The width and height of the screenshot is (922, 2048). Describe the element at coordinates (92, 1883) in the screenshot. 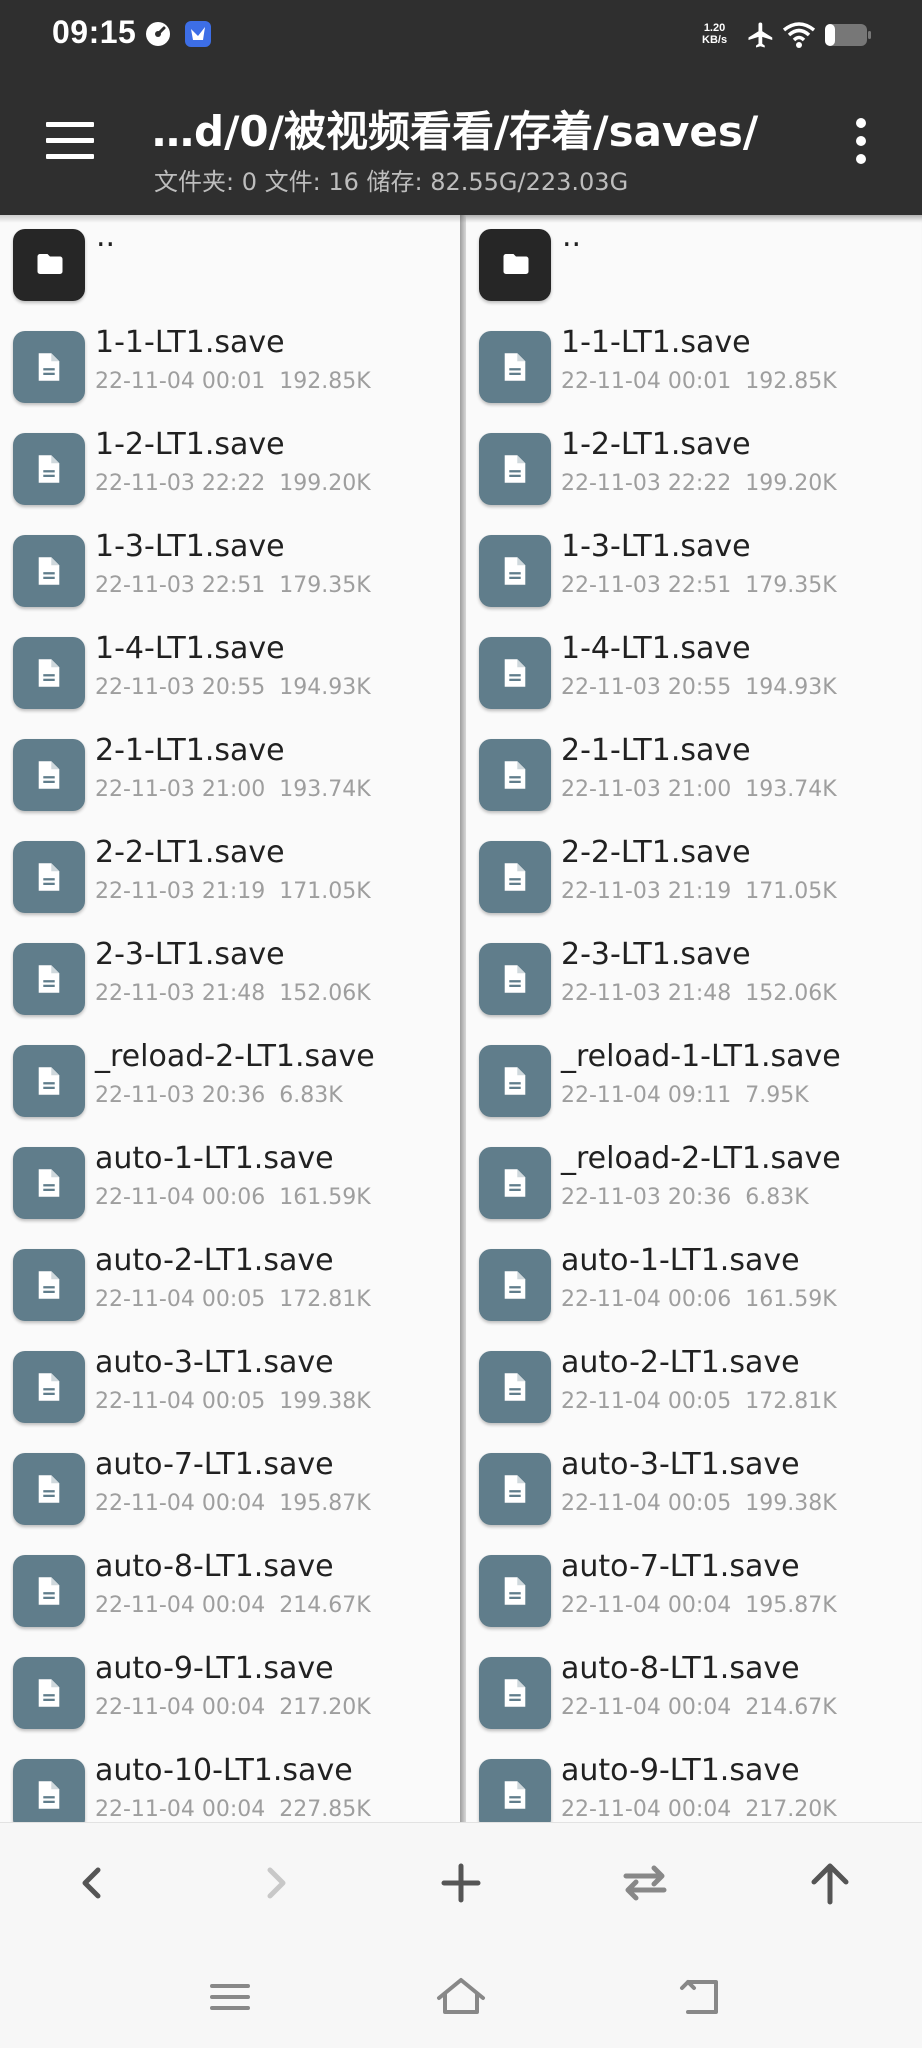

I see `back-icon` at that location.